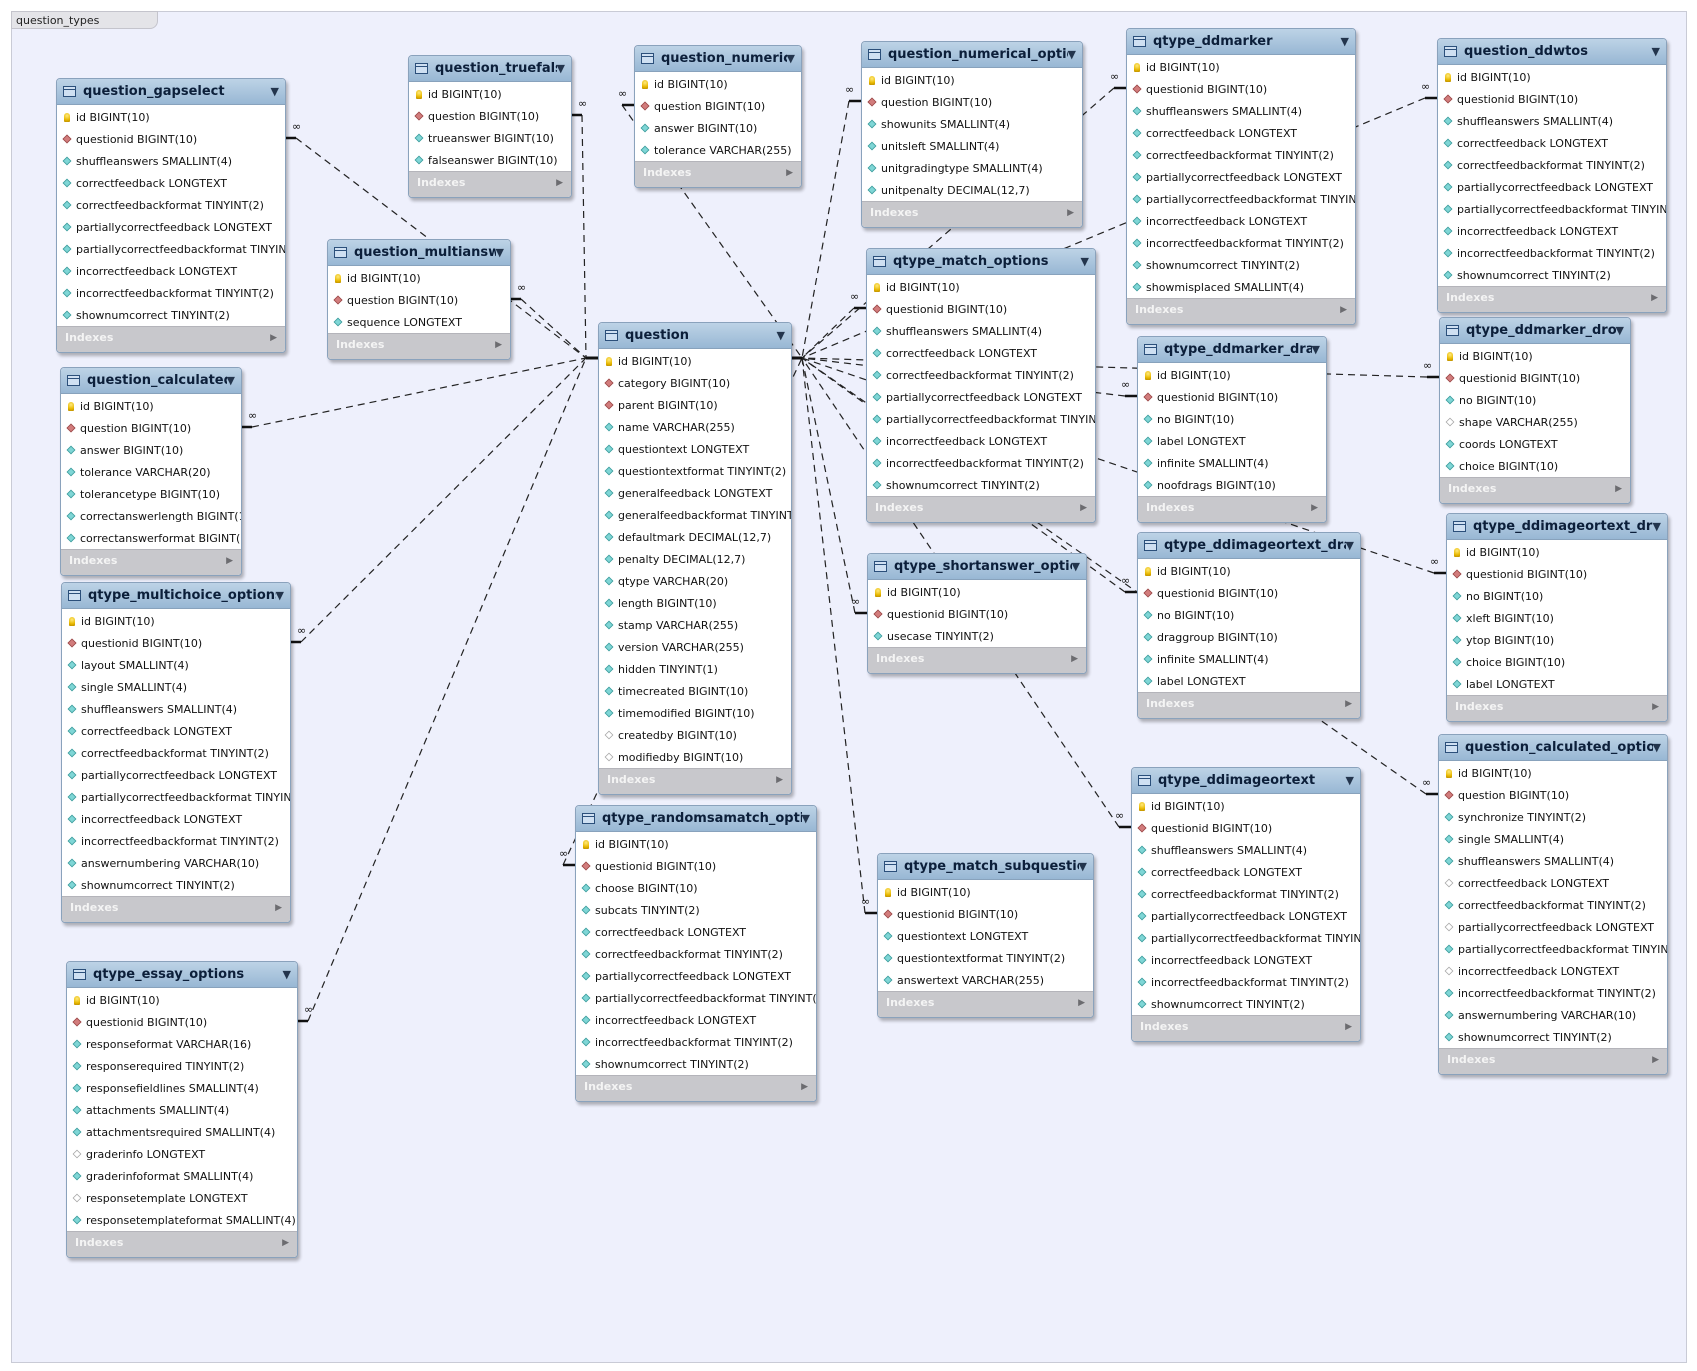 Image resolution: width=1697 pixels, height=1371 pixels. What do you see at coordinates (1232, 350) in the screenshot?
I see `table-header: qtype_ddmarker_drags▼` at bounding box center [1232, 350].